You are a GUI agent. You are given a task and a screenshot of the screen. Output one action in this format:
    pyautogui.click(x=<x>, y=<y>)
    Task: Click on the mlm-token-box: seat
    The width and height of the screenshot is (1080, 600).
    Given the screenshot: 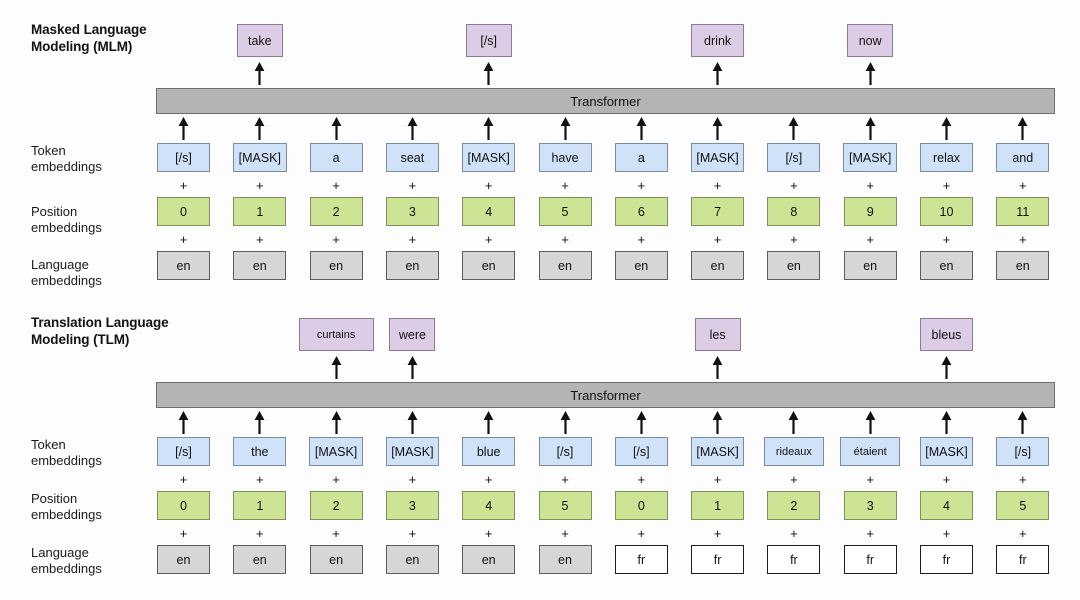 What is the action you would take?
    pyautogui.click(x=412, y=157)
    